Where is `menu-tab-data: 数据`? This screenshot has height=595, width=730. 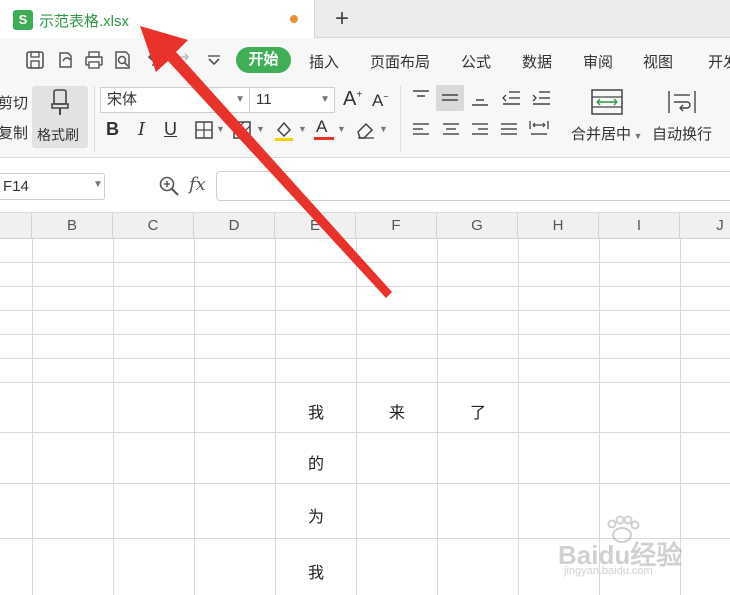 menu-tab-data: 数据 is located at coordinates (537, 61).